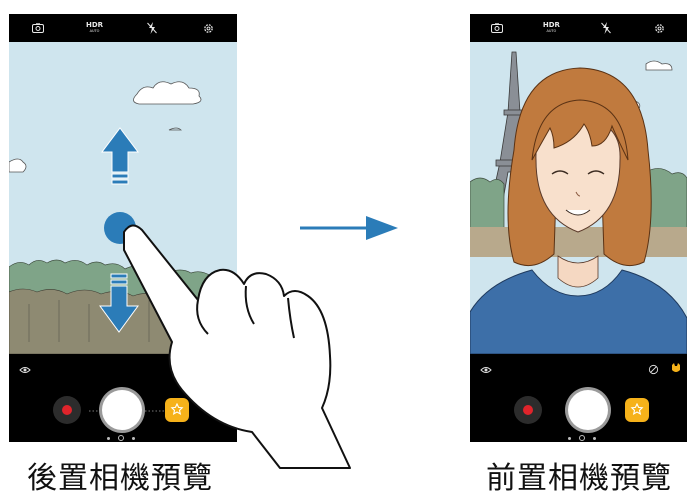 This screenshot has width=687, height=497. What do you see at coordinates (120, 478) in the screenshot?
I see `rear-preview-caption: 後置相機預覽` at bounding box center [120, 478].